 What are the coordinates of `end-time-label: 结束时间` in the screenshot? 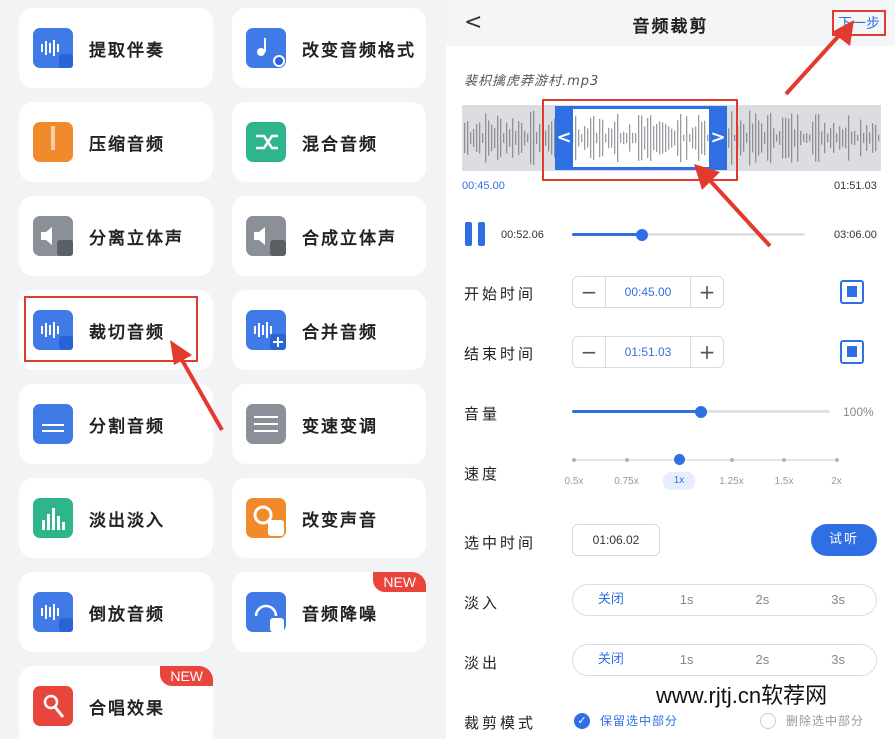 It's located at (500, 354).